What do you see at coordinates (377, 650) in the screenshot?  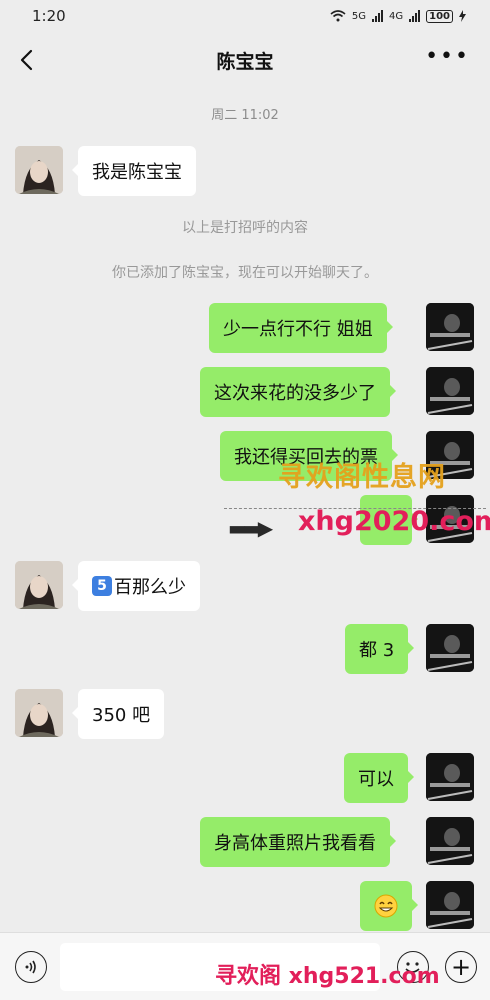 I see `message-text: 都 3` at bounding box center [377, 650].